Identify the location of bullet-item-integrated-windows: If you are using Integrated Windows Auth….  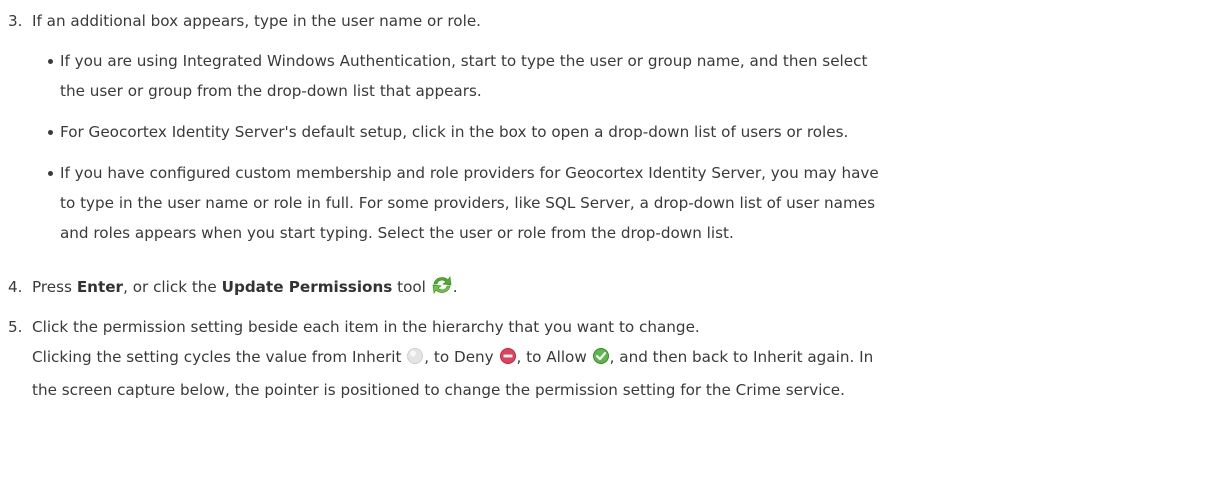
(618, 76).